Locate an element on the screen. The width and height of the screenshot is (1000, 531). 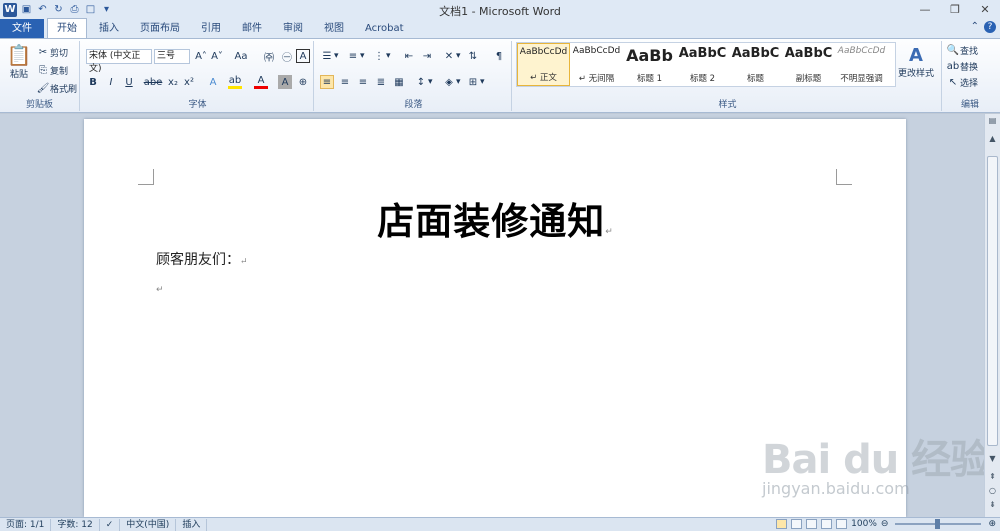
replace-button: ab 替换 is located at coordinates (962, 66).